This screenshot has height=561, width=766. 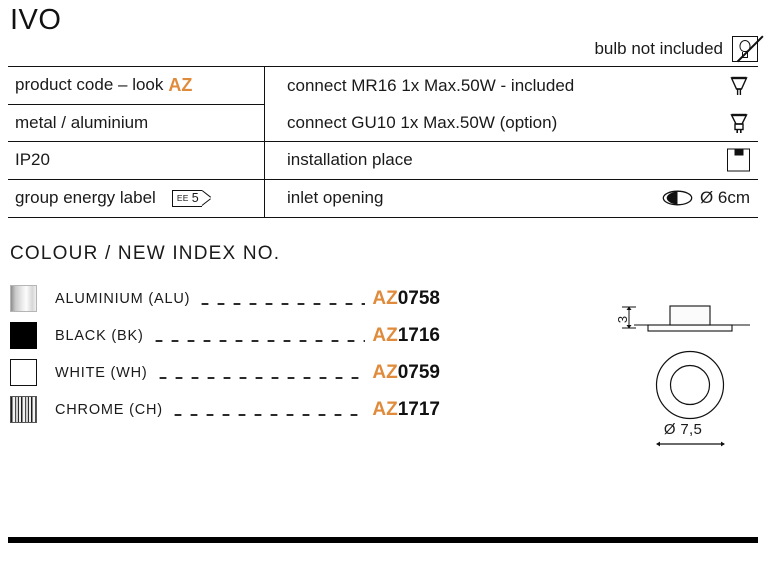 What do you see at coordinates (23, 298) in the screenshot?
I see `aluminium-swatch` at bounding box center [23, 298].